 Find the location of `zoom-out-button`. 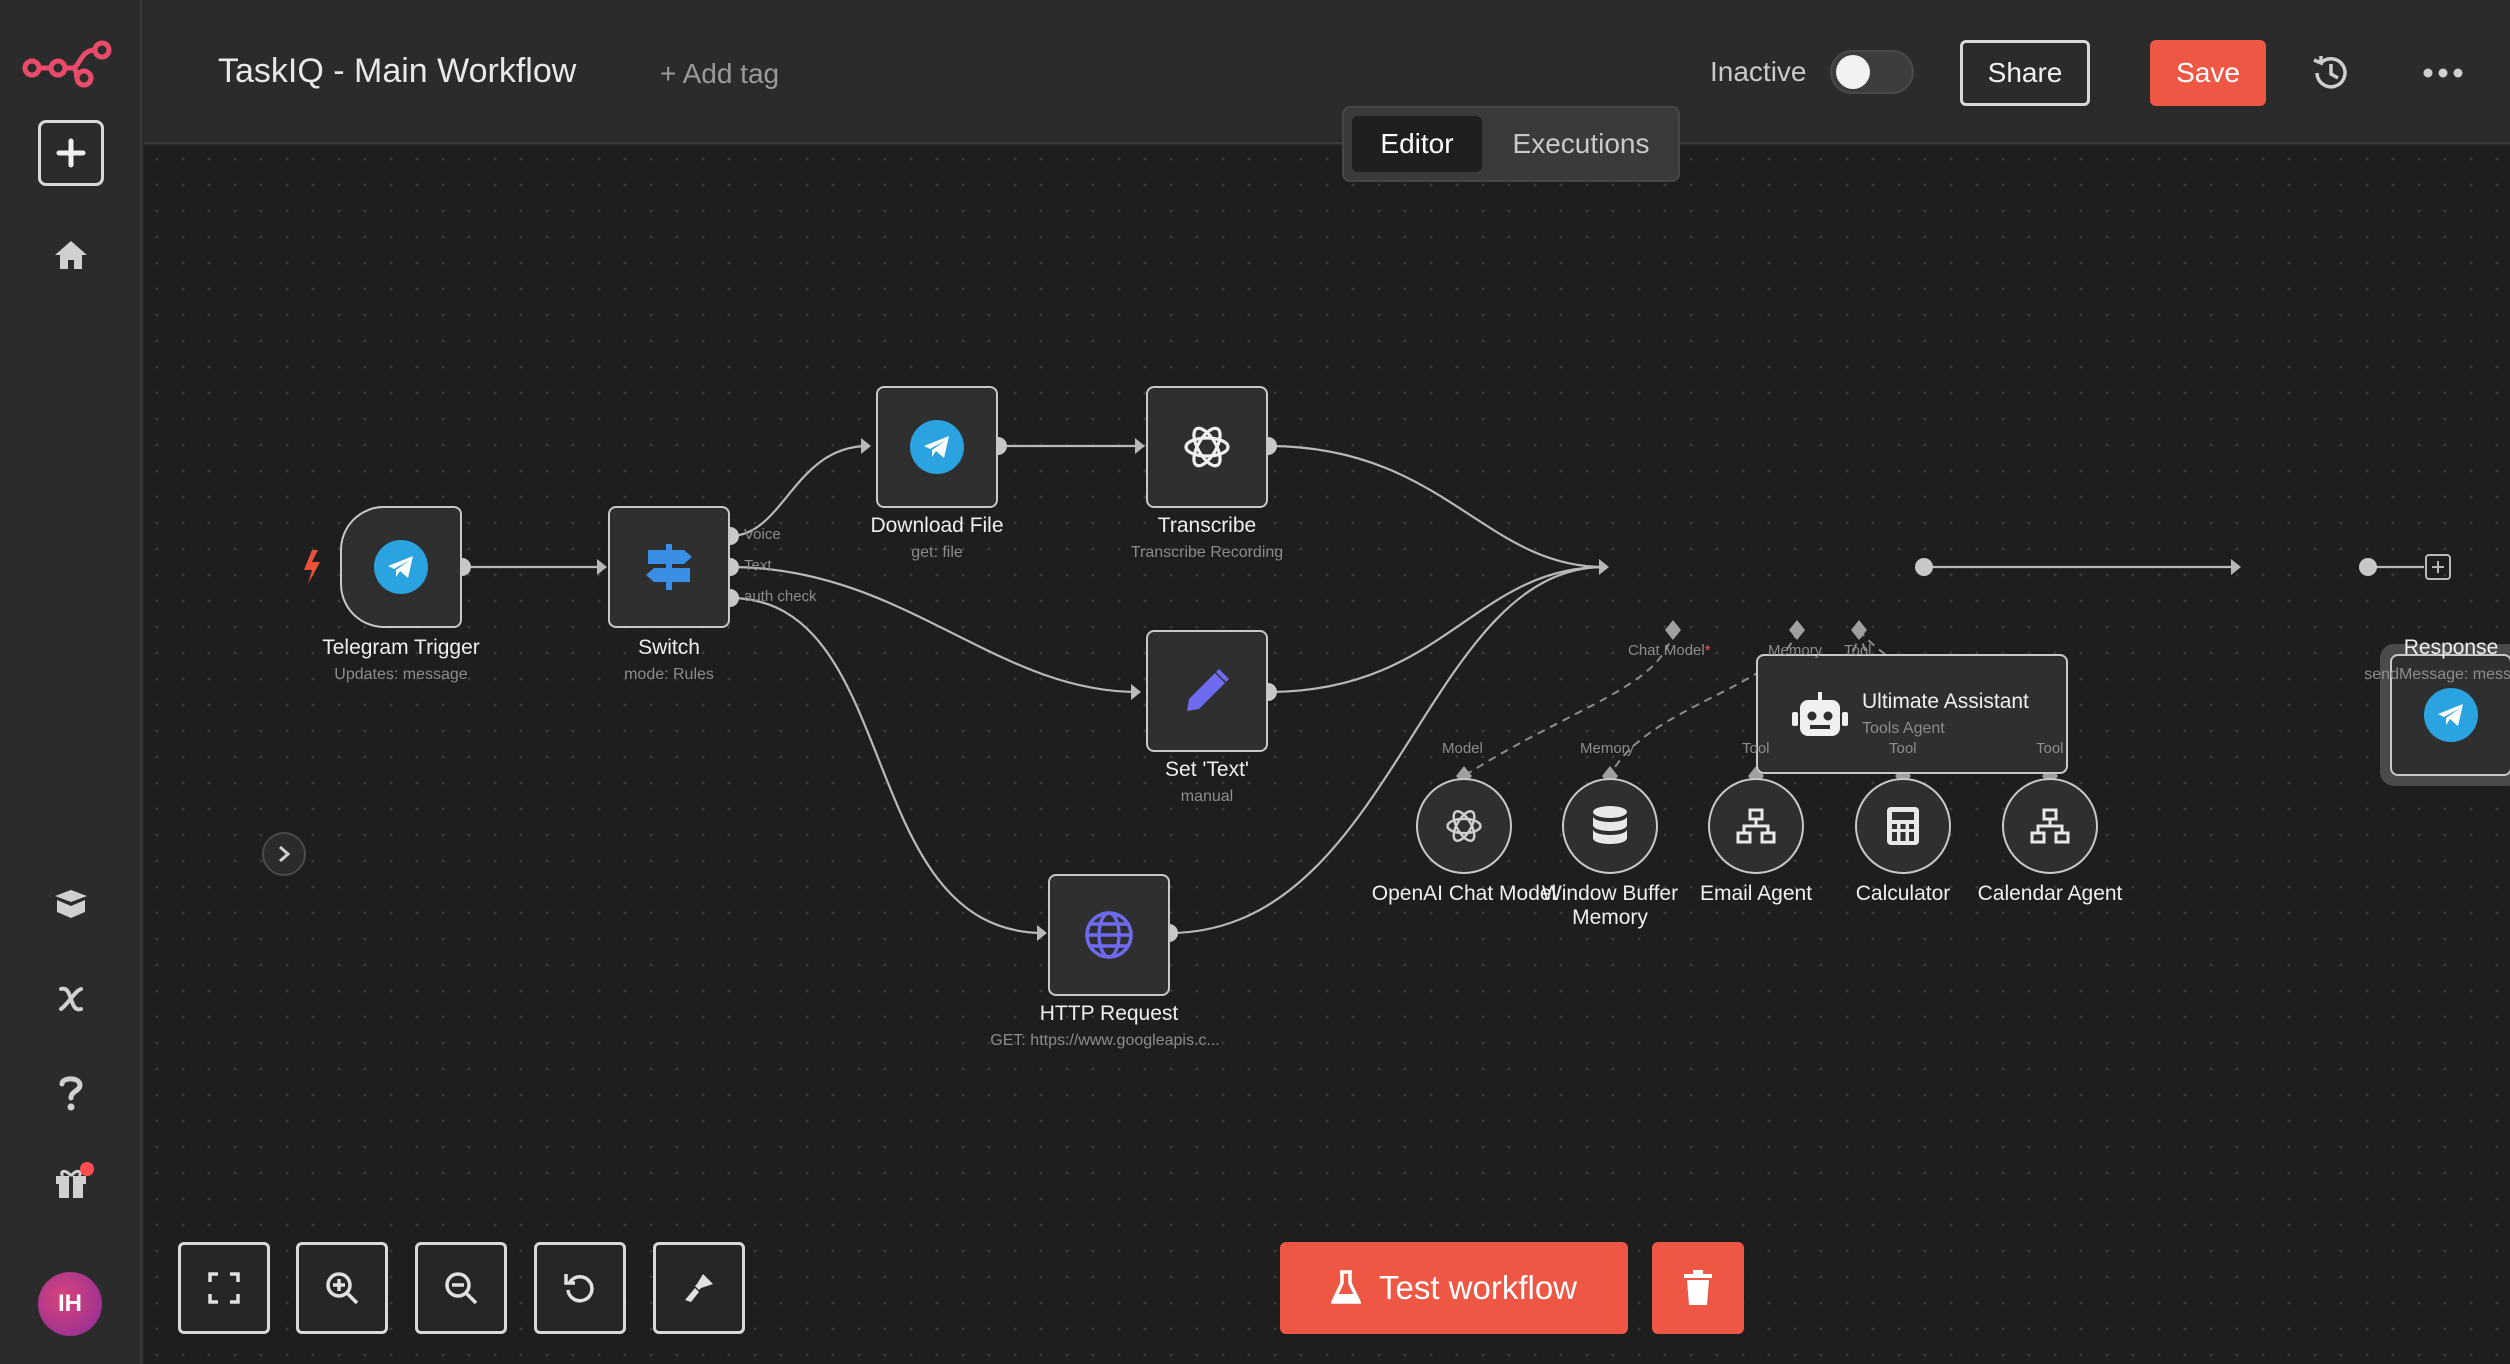

zoom-out-button is located at coordinates (461, 1288).